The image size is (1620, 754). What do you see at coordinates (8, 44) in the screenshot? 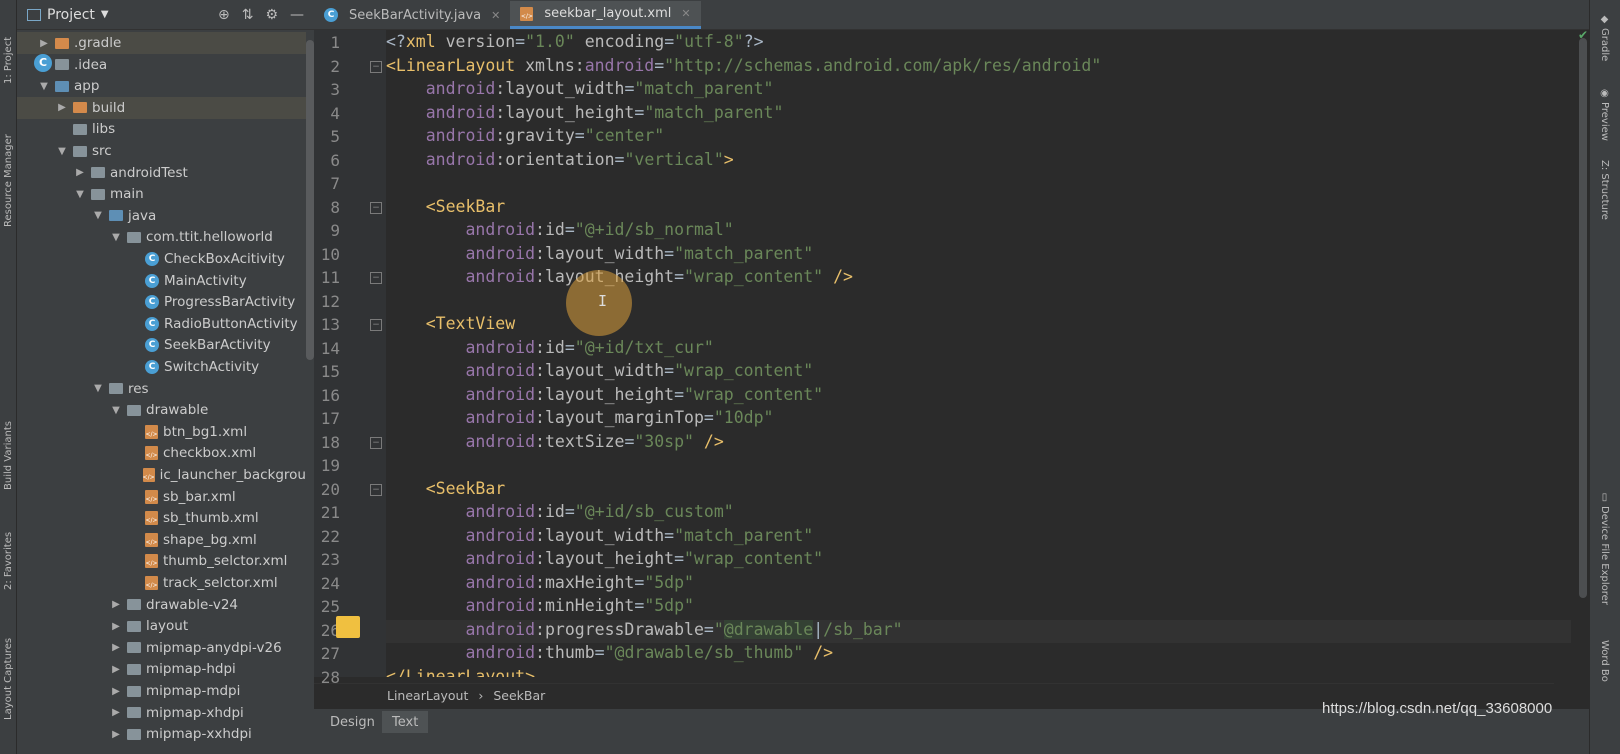
I see `project-tool-tab: 1: Project` at bounding box center [8, 44].